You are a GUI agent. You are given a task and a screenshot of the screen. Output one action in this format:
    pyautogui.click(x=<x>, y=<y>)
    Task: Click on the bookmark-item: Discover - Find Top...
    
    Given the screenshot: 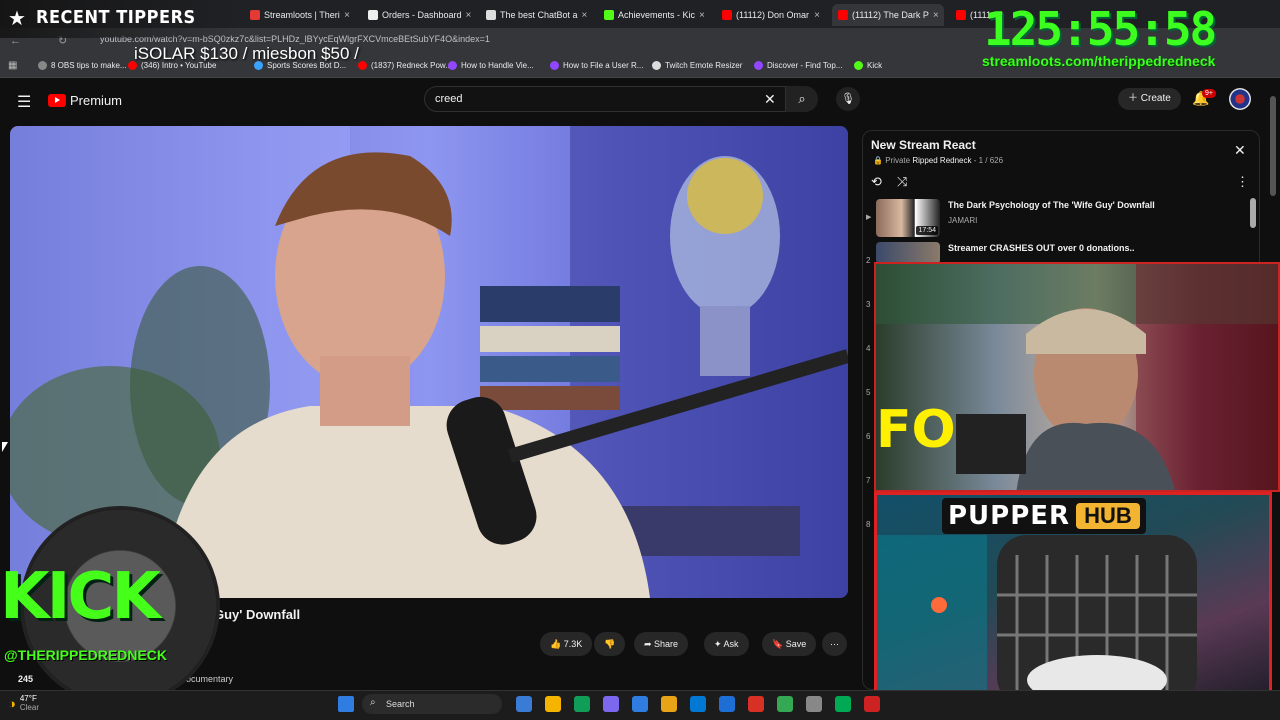 What is the action you would take?
    pyautogui.click(x=798, y=65)
    